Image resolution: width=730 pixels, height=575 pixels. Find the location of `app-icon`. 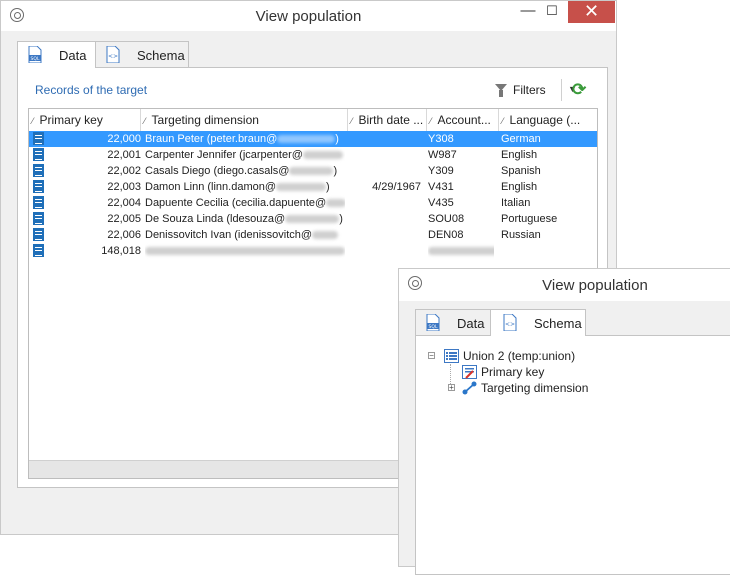

app-icon is located at coordinates (415, 283).